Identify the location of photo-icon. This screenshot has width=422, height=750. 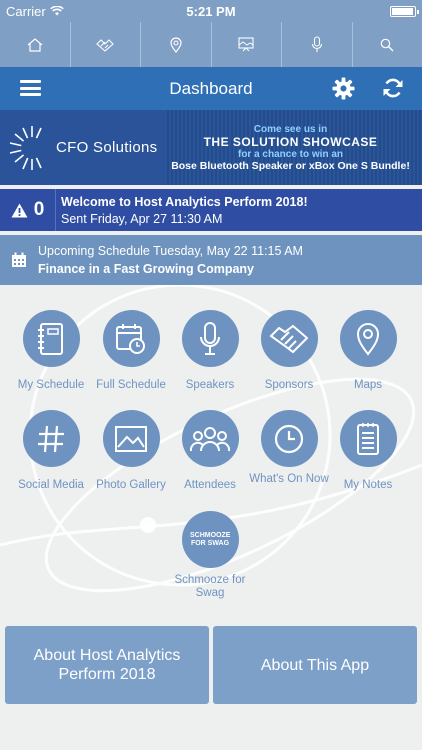
(131, 438).